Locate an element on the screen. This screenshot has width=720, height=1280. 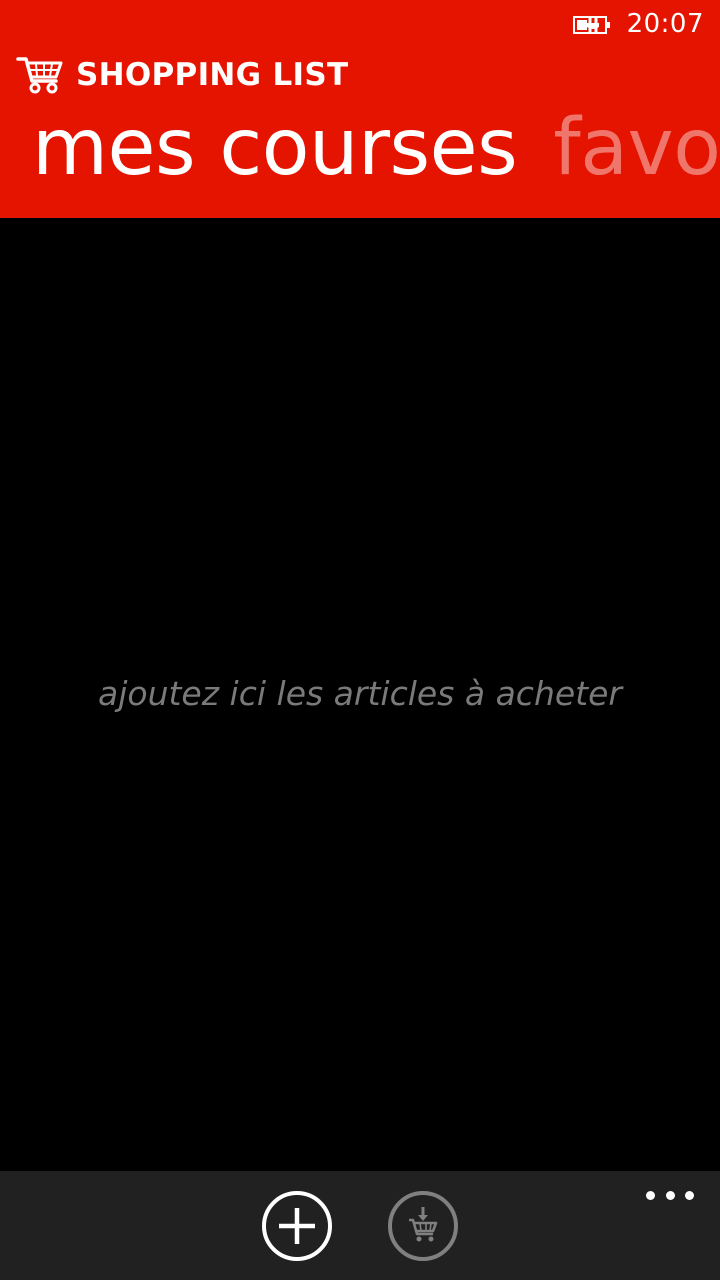
shopping-cart-icon is located at coordinates (40, 75).